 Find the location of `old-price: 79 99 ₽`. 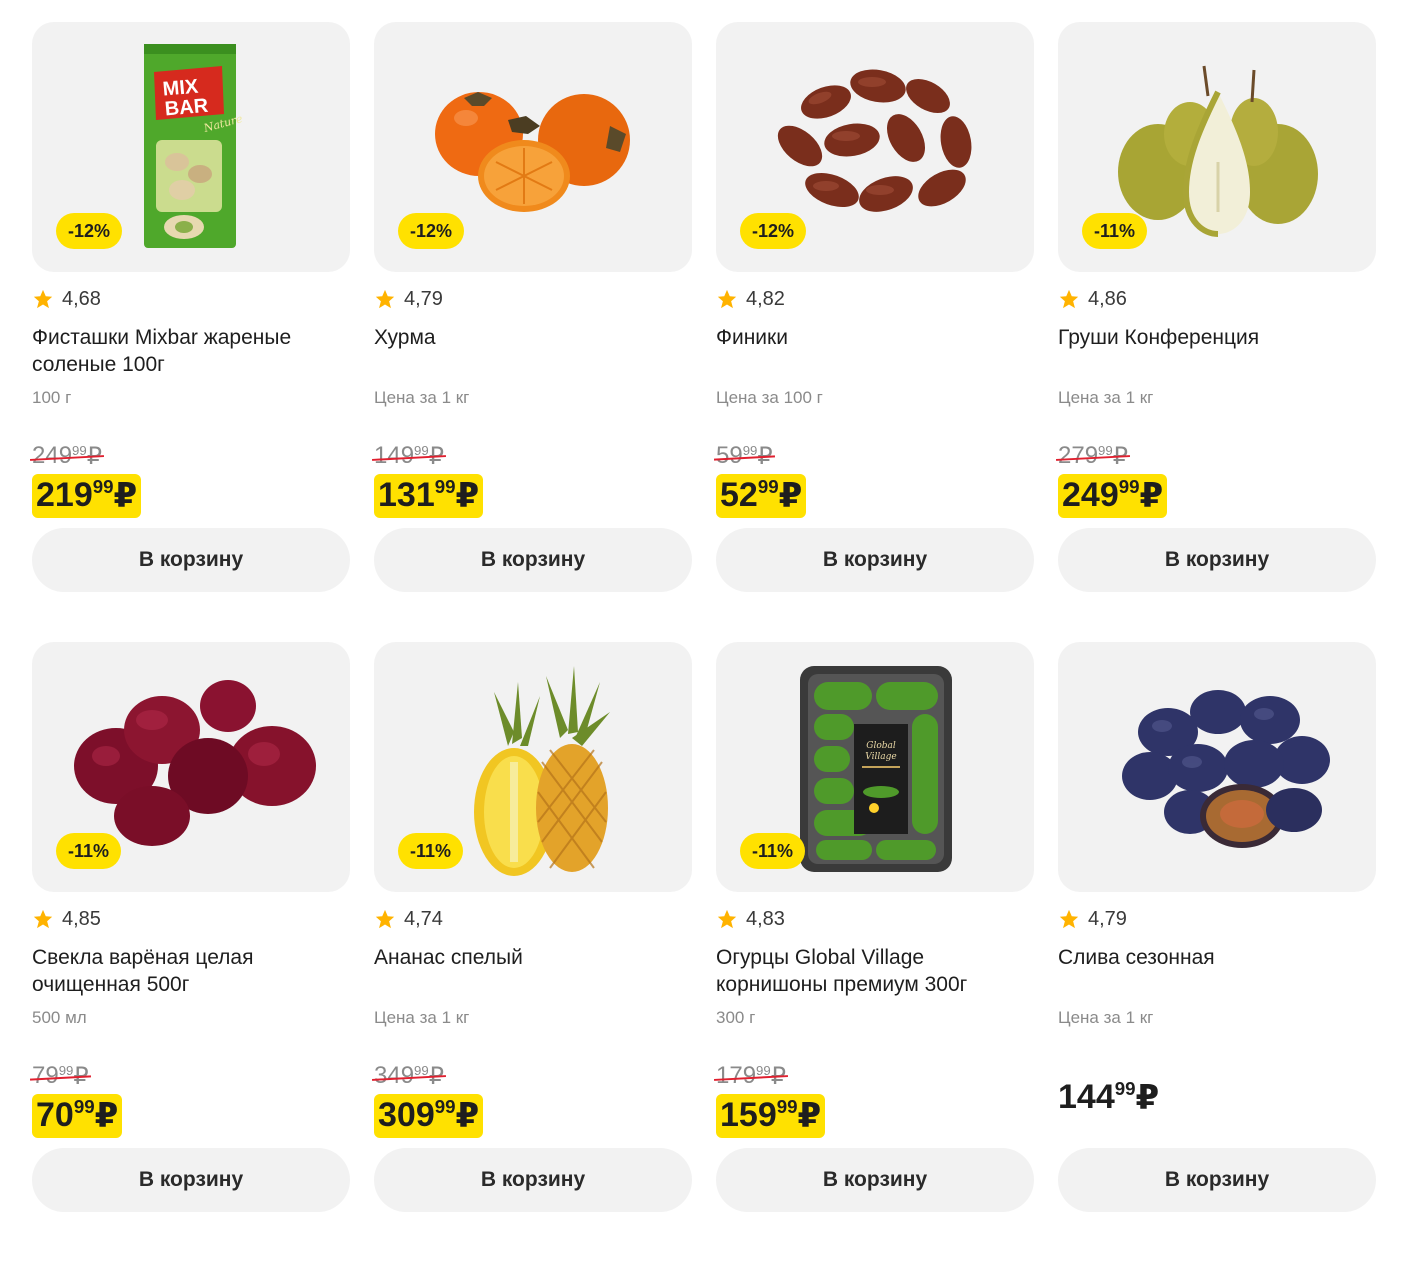

old-price: 79 99 ₽ is located at coordinates (60, 1076).